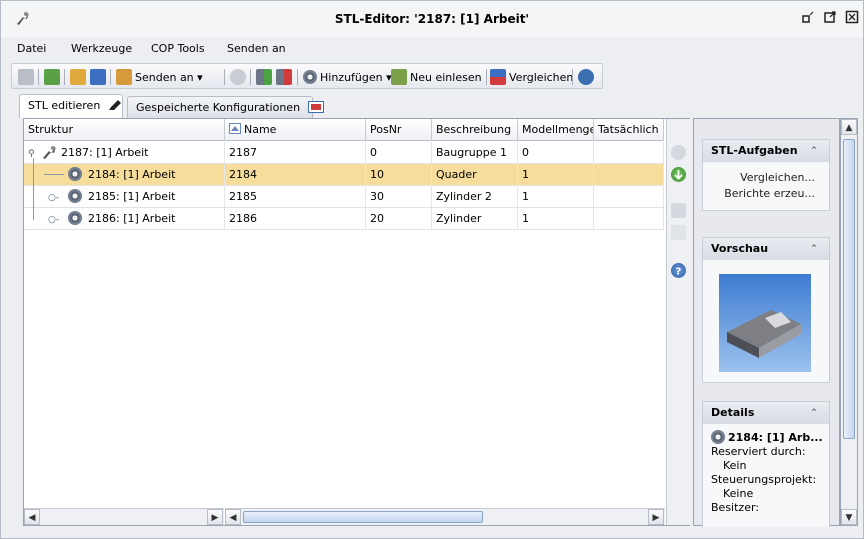  Describe the element at coordinates (169, 77) in the screenshot. I see `send-to-label: Senden an ▾` at that location.